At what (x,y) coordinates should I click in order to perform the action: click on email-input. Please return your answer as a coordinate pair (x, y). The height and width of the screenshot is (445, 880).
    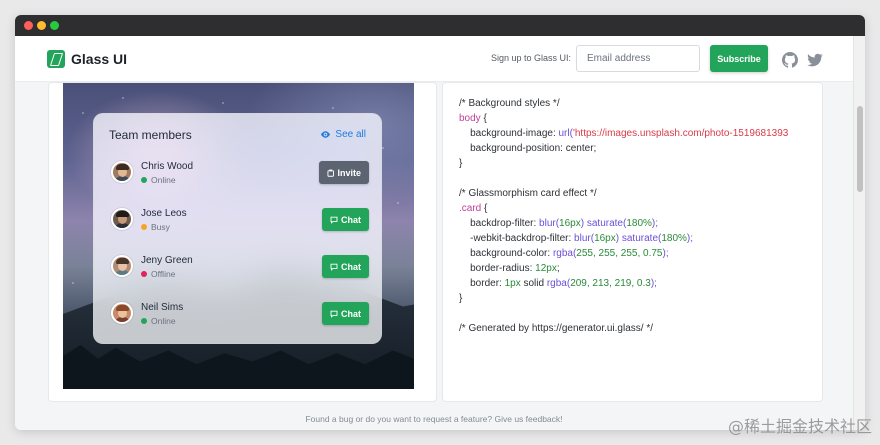
    Looking at the image, I should click on (638, 58).